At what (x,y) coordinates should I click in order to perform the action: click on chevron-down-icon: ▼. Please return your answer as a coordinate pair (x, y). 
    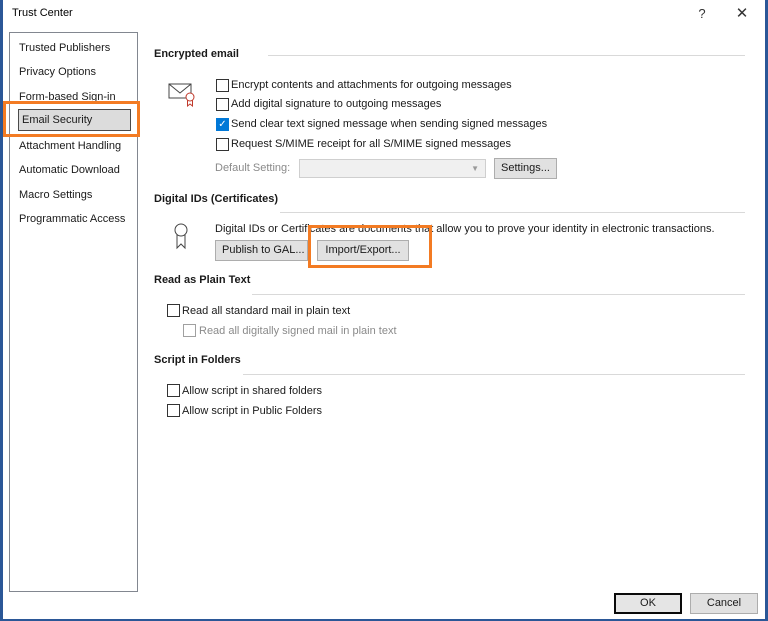
    Looking at the image, I should click on (475, 168).